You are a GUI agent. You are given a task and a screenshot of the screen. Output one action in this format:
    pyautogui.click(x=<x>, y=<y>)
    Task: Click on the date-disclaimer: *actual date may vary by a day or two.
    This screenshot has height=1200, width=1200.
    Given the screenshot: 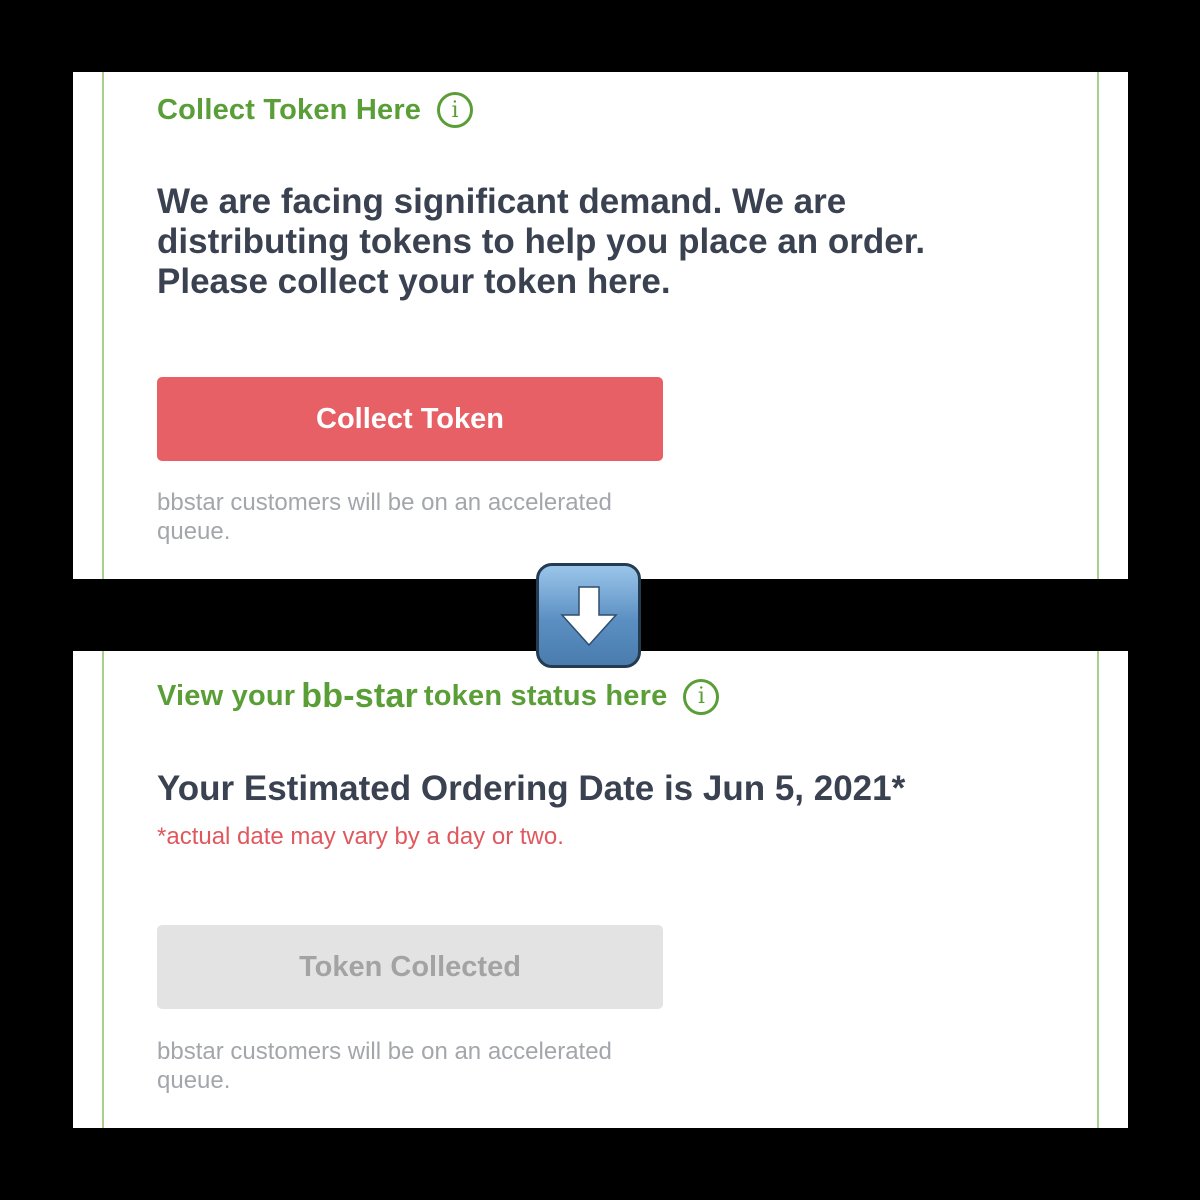 What is the action you would take?
    pyautogui.click(x=360, y=836)
    